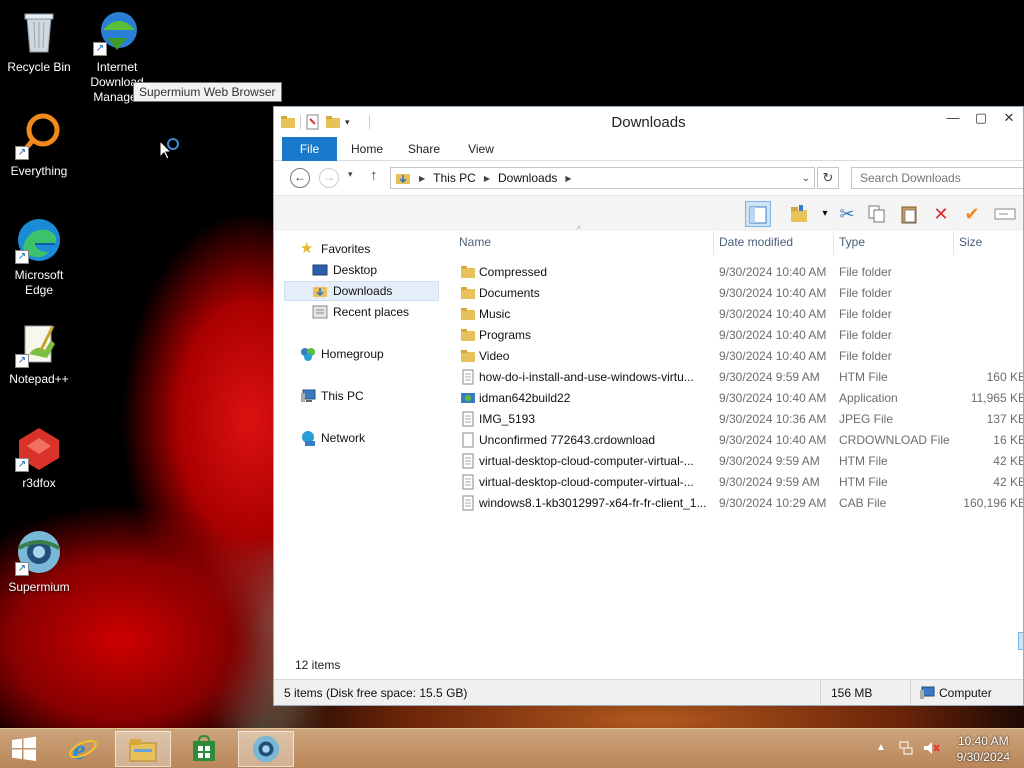 Image resolution: width=1024 pixels, height=768 pixels. I want to click on everything-icon: ↗, so click(39, 136).